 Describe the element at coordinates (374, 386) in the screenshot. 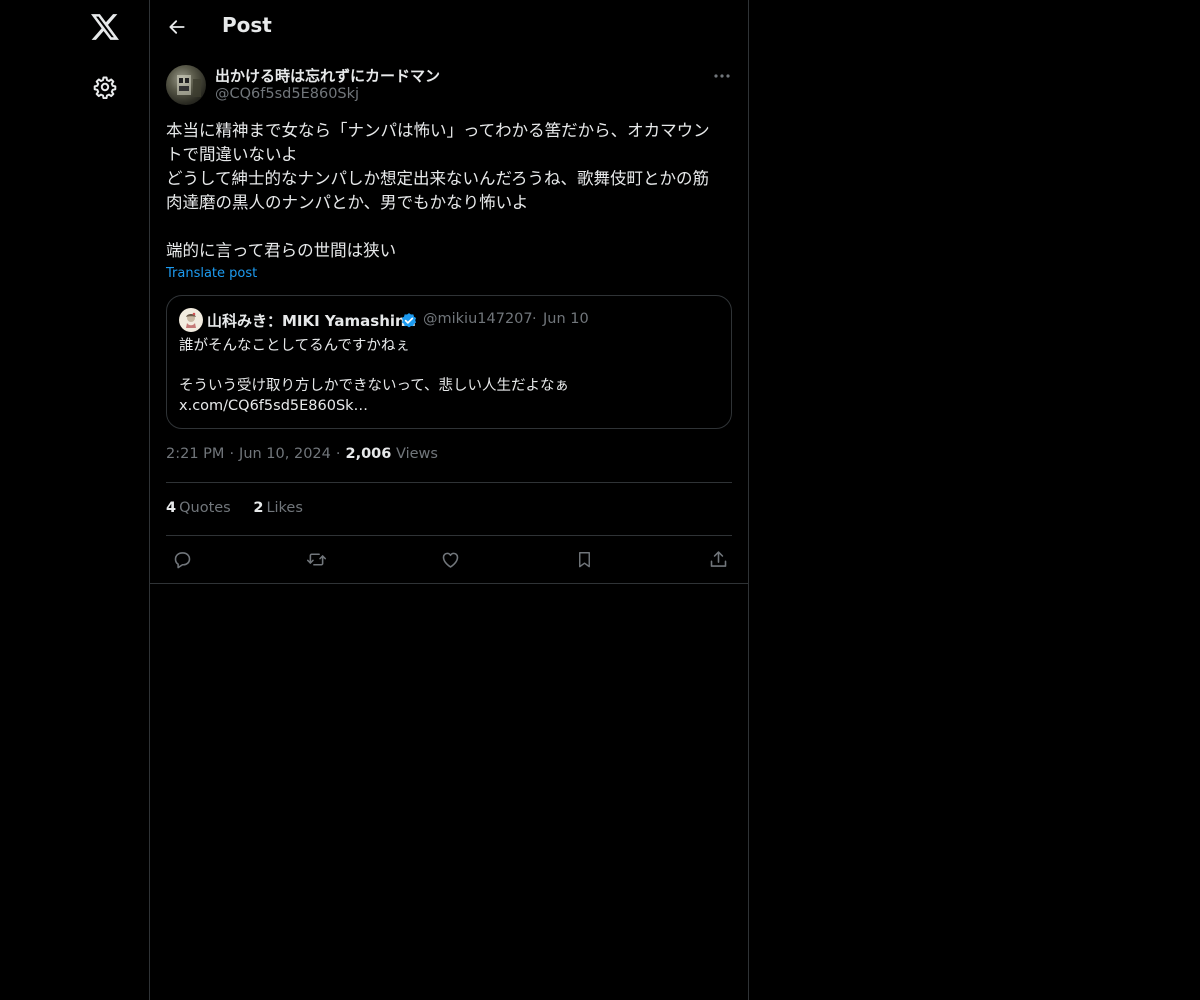

I see `quote-text-line: そういう受け取り方しかできないって、悲しい人生だよなぁ` at that location.